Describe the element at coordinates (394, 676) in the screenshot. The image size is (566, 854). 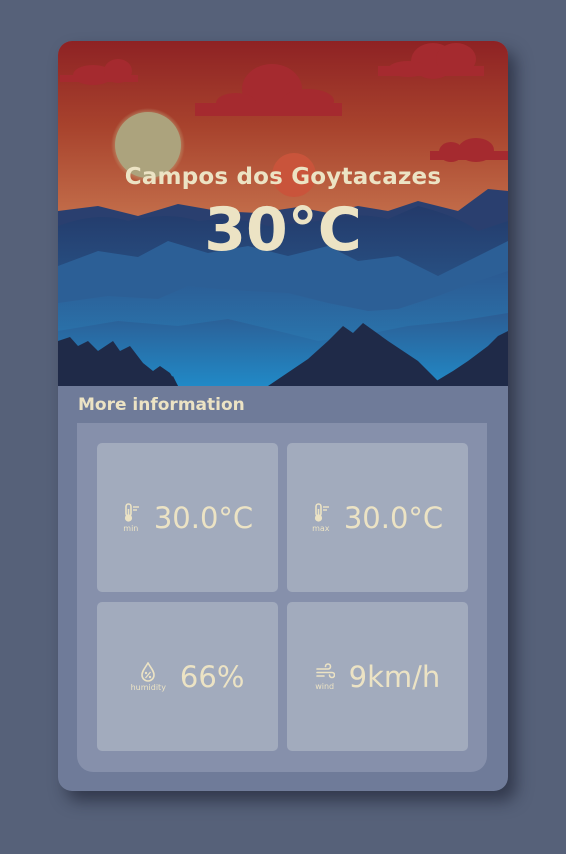
I see `wind-value: 9km/h` at that location.